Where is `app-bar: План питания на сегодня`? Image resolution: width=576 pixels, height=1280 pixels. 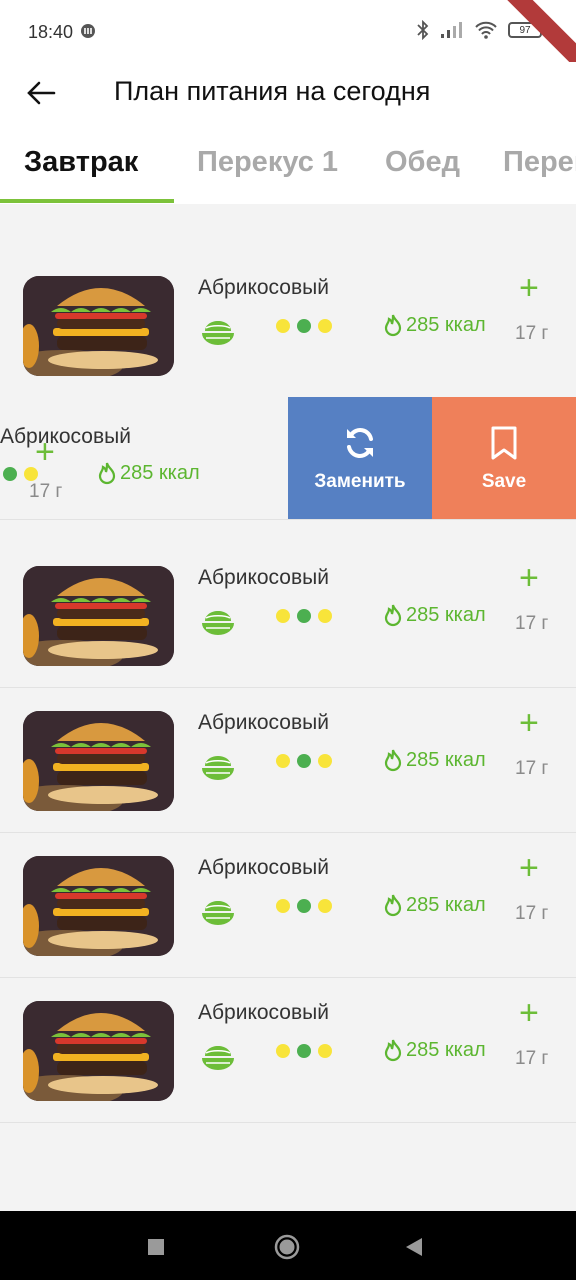
app-bar: План питания на сегодня is located at coordinates (288, 93).